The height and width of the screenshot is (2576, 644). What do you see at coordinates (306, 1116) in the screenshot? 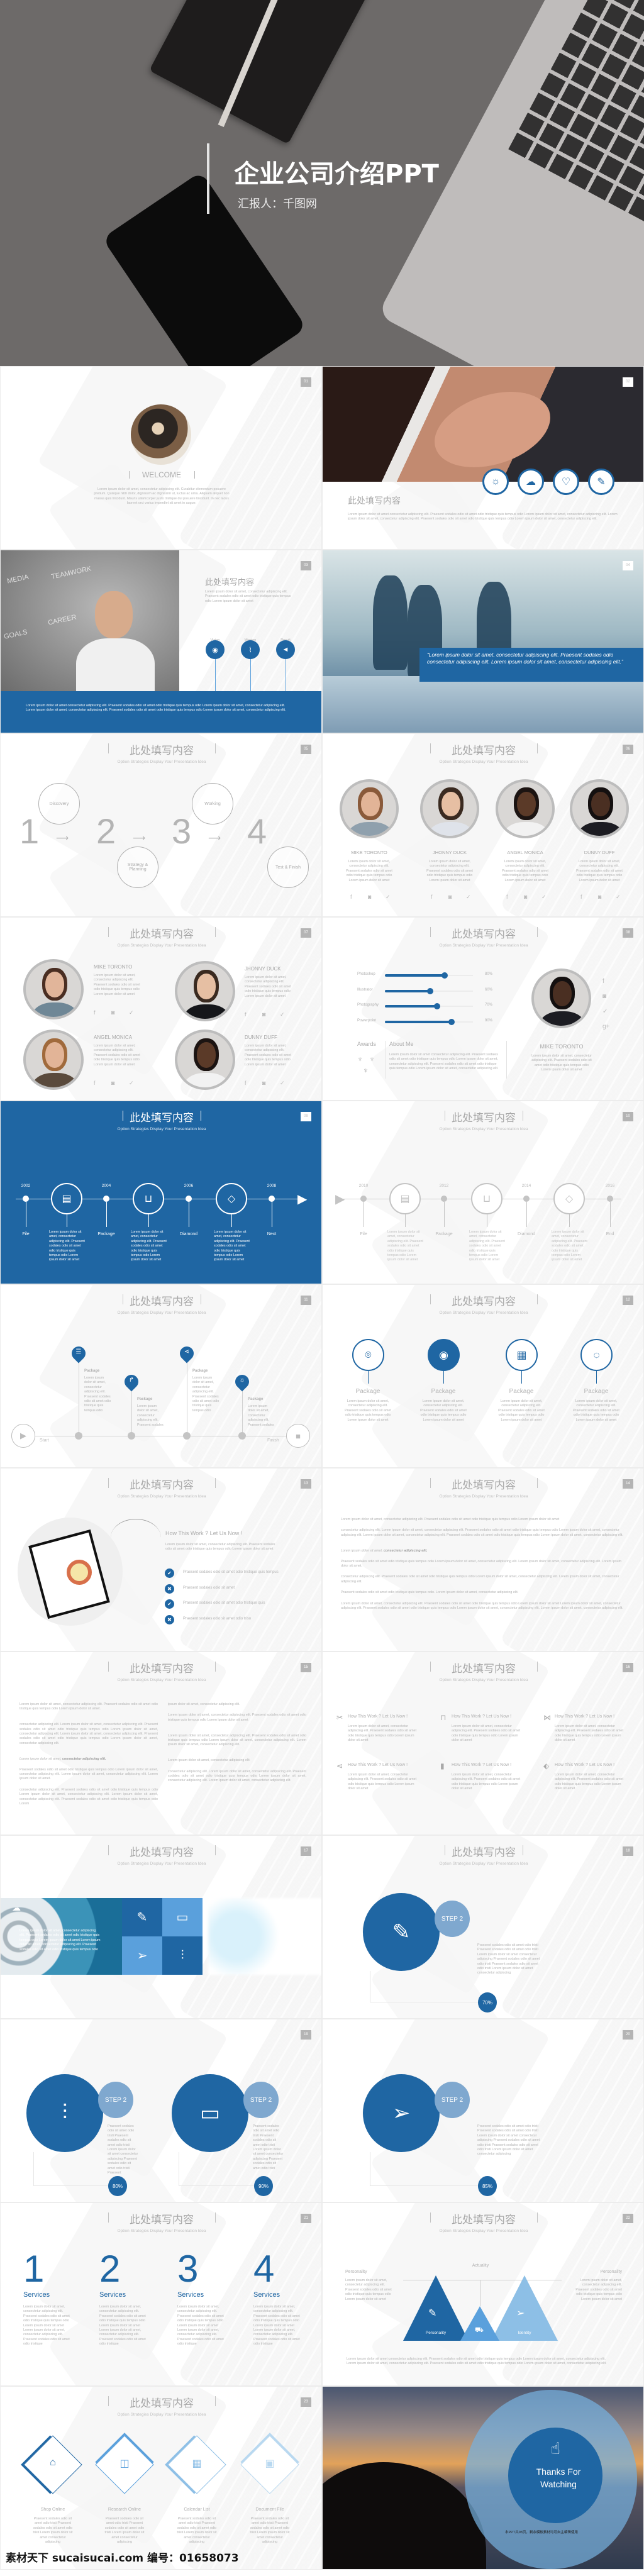
I see `slide-number: 09` at bounding box center [306, 1116].